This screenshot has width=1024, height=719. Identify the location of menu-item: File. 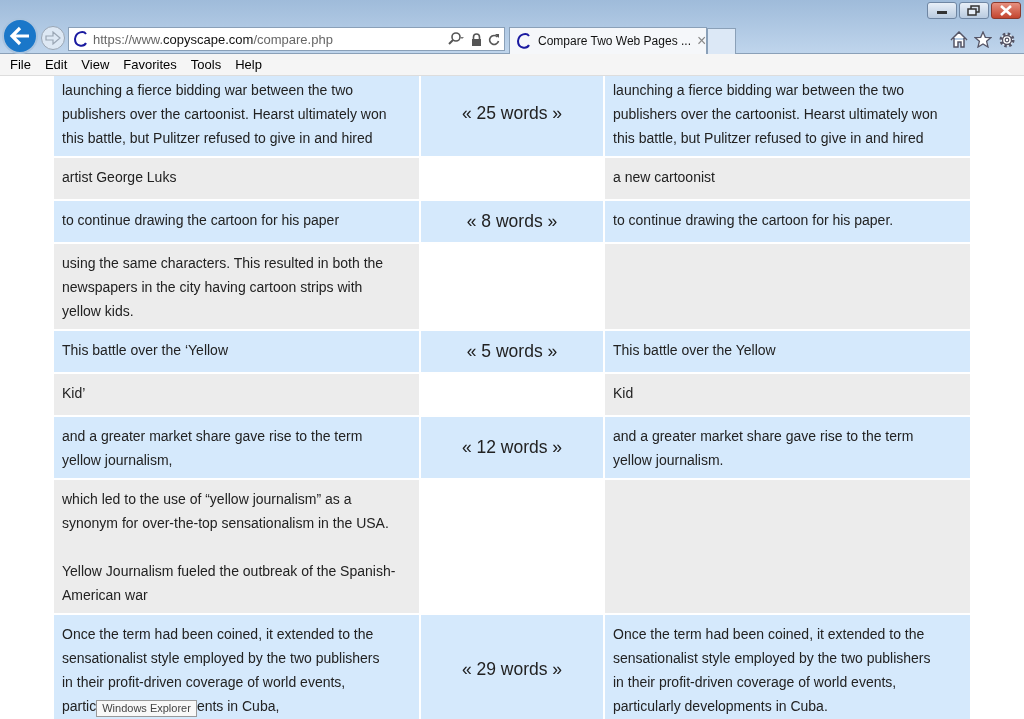
(20, 64).